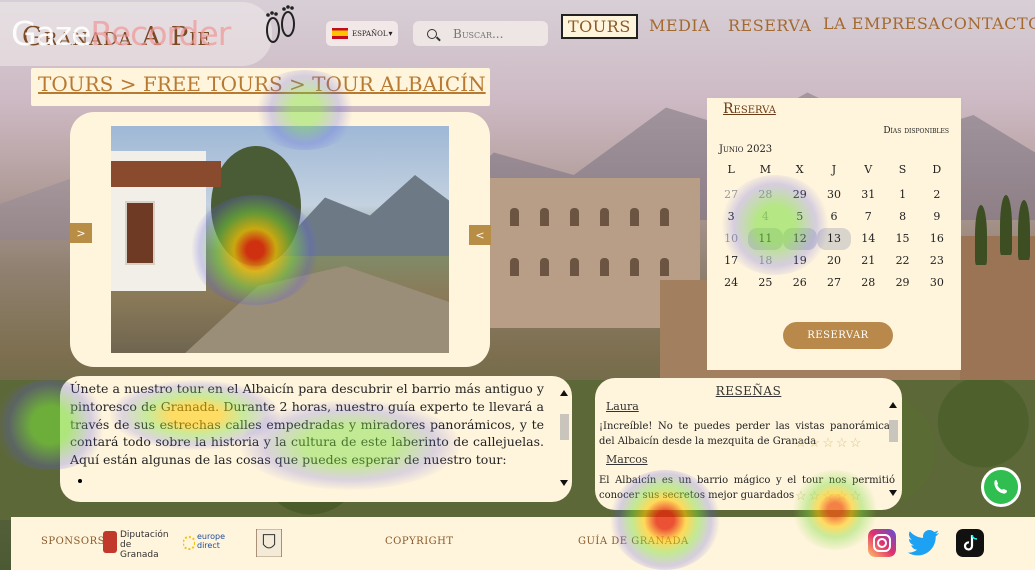 This screenshot has width=1035, height=570. I want to click on weekday-label: J, so click(834, 169).